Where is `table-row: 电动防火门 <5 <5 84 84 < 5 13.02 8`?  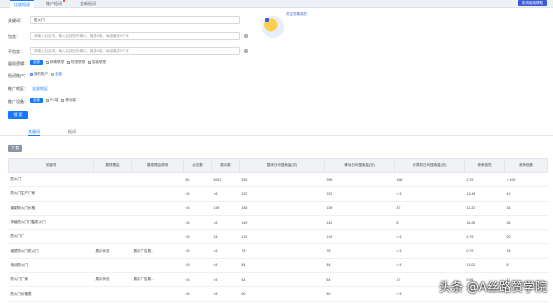
table-row: 电动防火门 <5 <5 84 84 < 5 13.02 8 is located at coordinates (278, 266).